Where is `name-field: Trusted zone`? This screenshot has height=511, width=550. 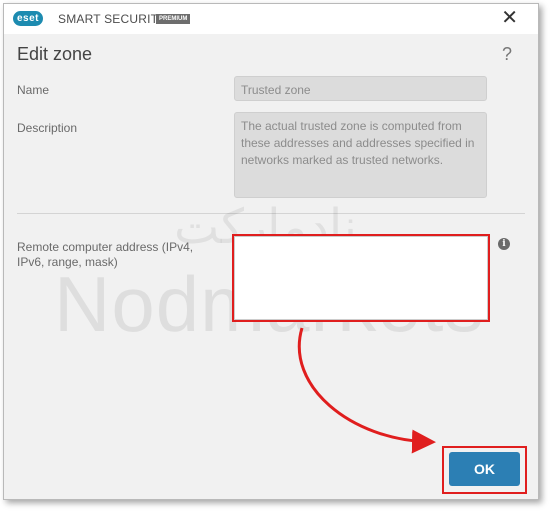
name-field: Trusted zone is located at coordinates (360, 88).